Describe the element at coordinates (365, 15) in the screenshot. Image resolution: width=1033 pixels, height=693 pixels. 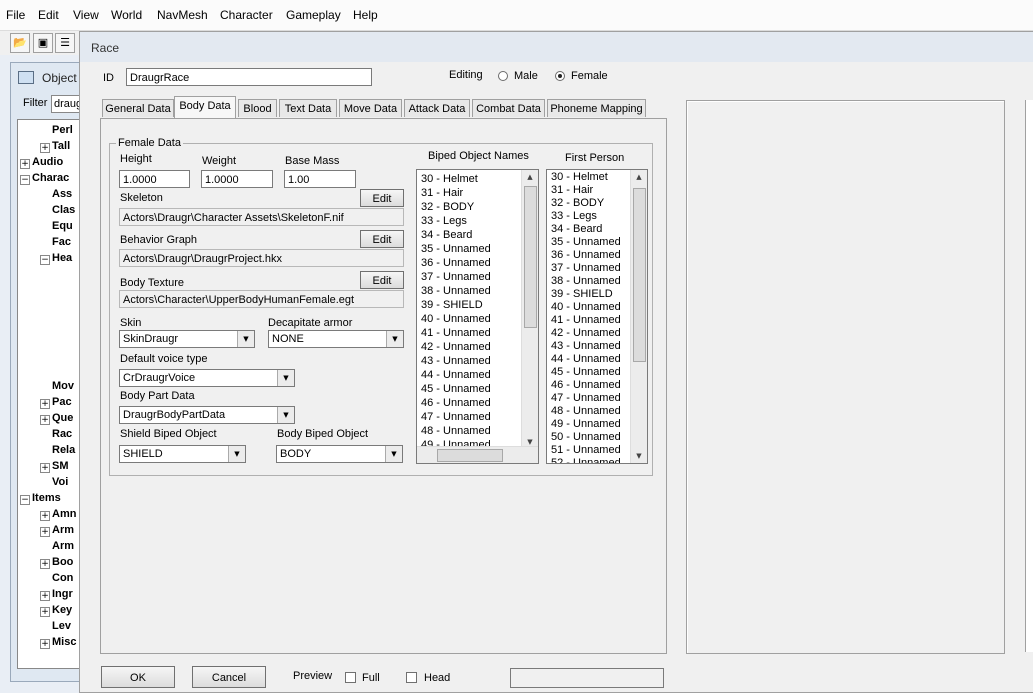
I see `menu-help: Help` at that location.